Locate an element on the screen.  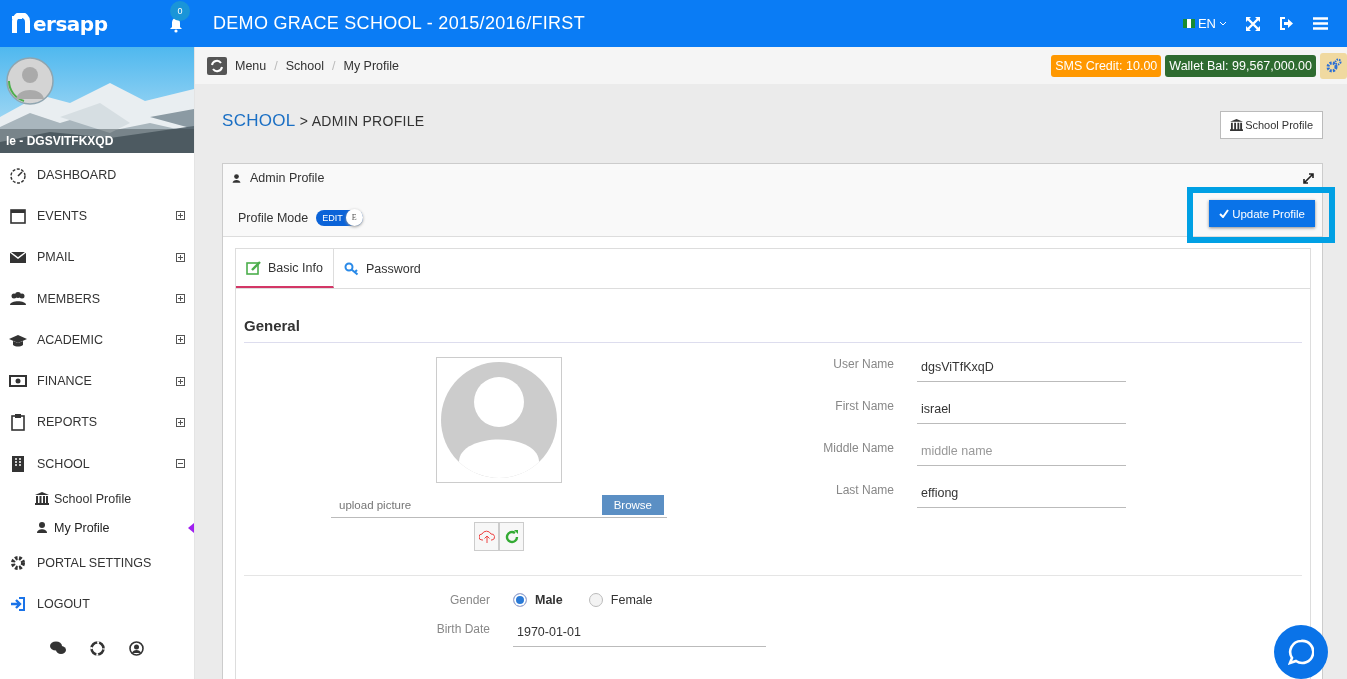
logo-text: ersapp is located at coordinates (70, 23).